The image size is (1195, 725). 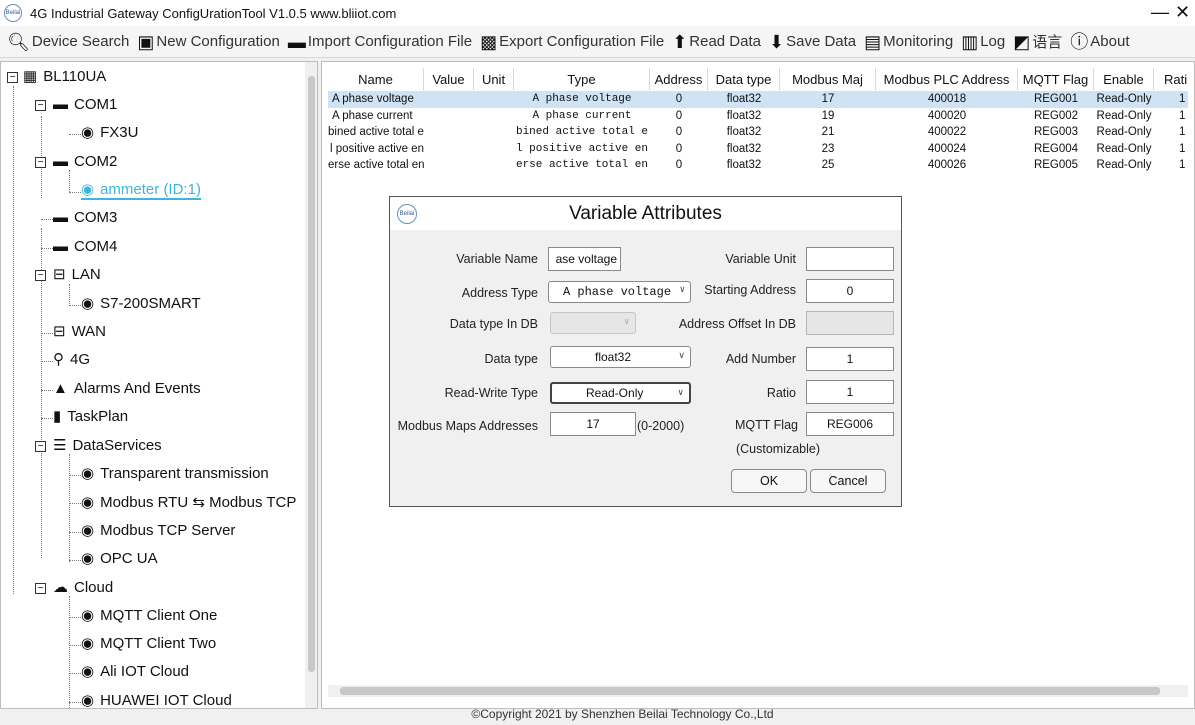 I want to click on tree-node-ammeter: ◉ ammeter (ID:1), so click(x=141, y=190).